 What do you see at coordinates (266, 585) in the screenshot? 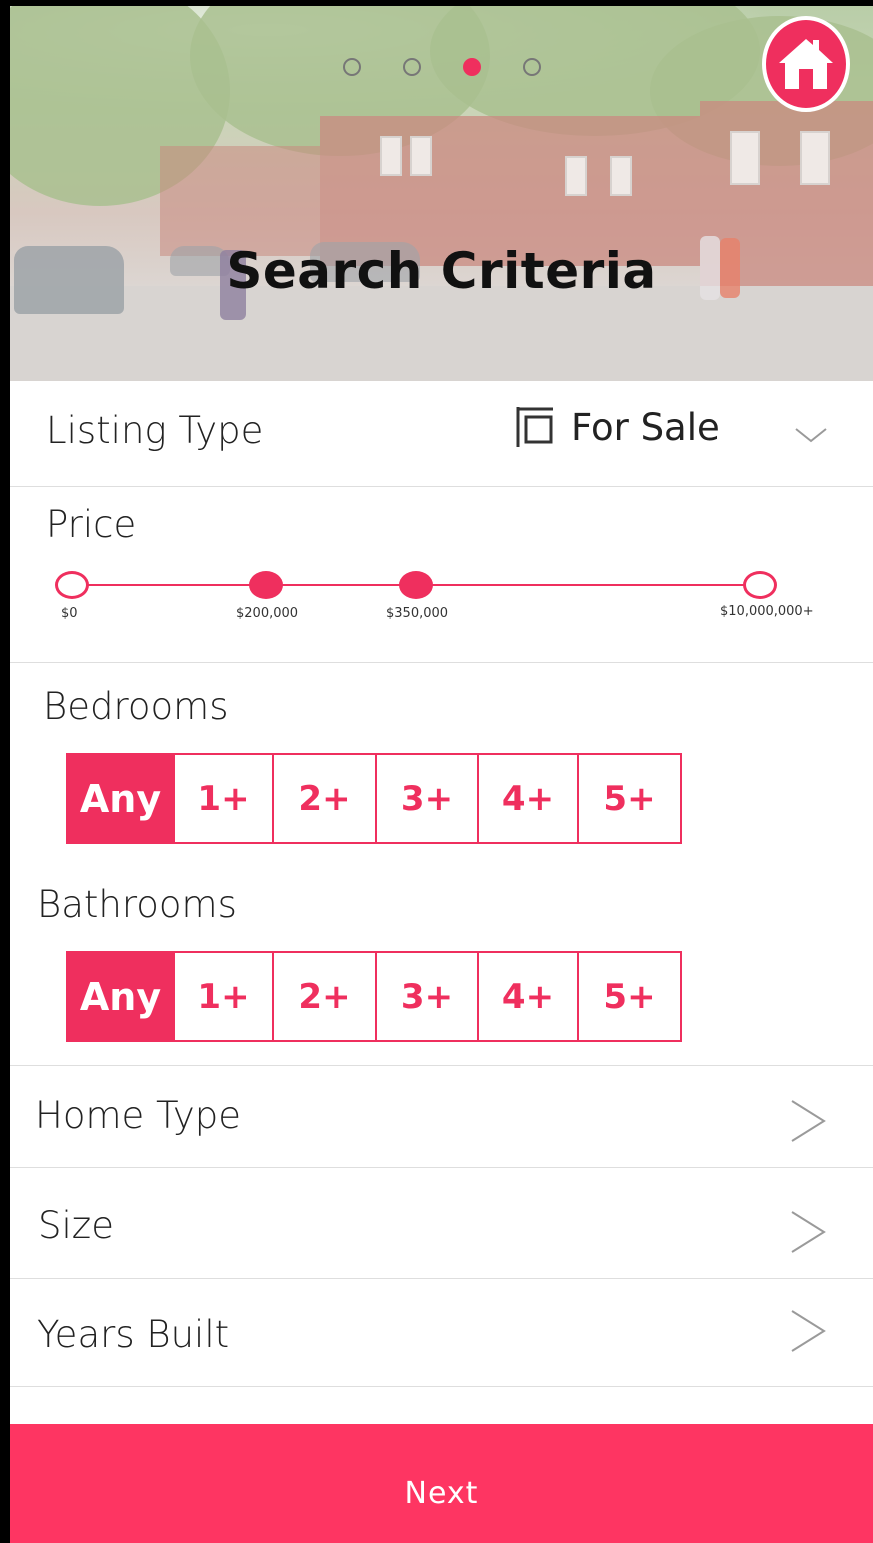
I see `price-slider-low-handle` at bounding box center [266, 585].